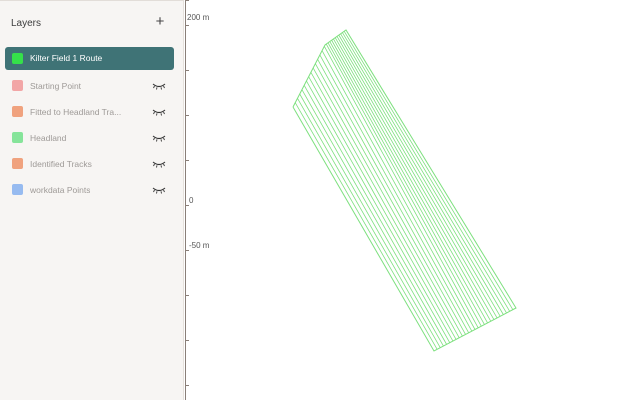  I want to click on layer-label: Identified Tracks, so click(61, 164).